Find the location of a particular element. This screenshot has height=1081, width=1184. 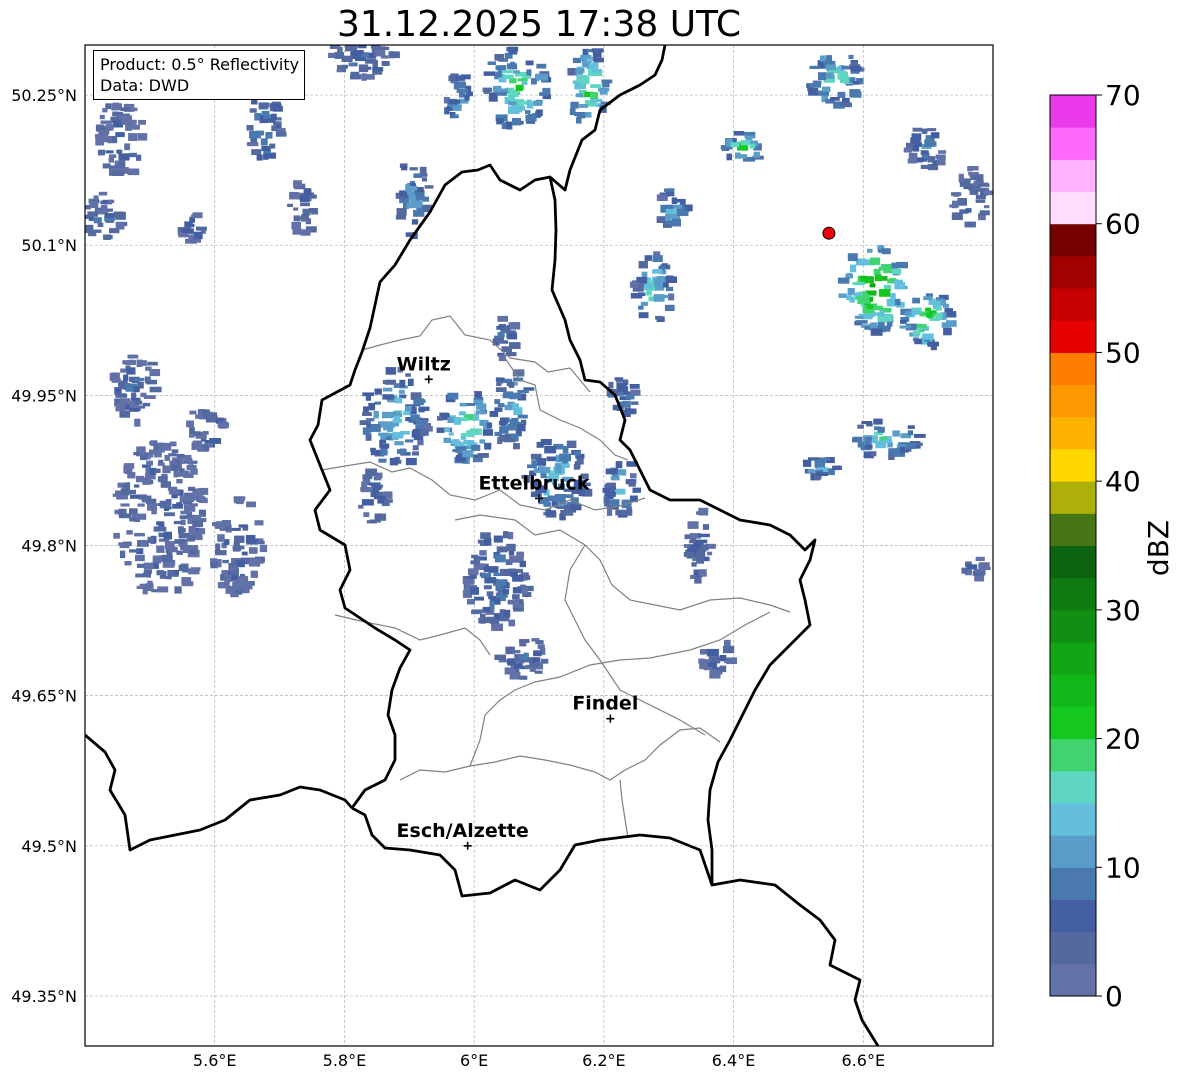

lon-tick-label: 6°E is located at coordinates (474, 1060).